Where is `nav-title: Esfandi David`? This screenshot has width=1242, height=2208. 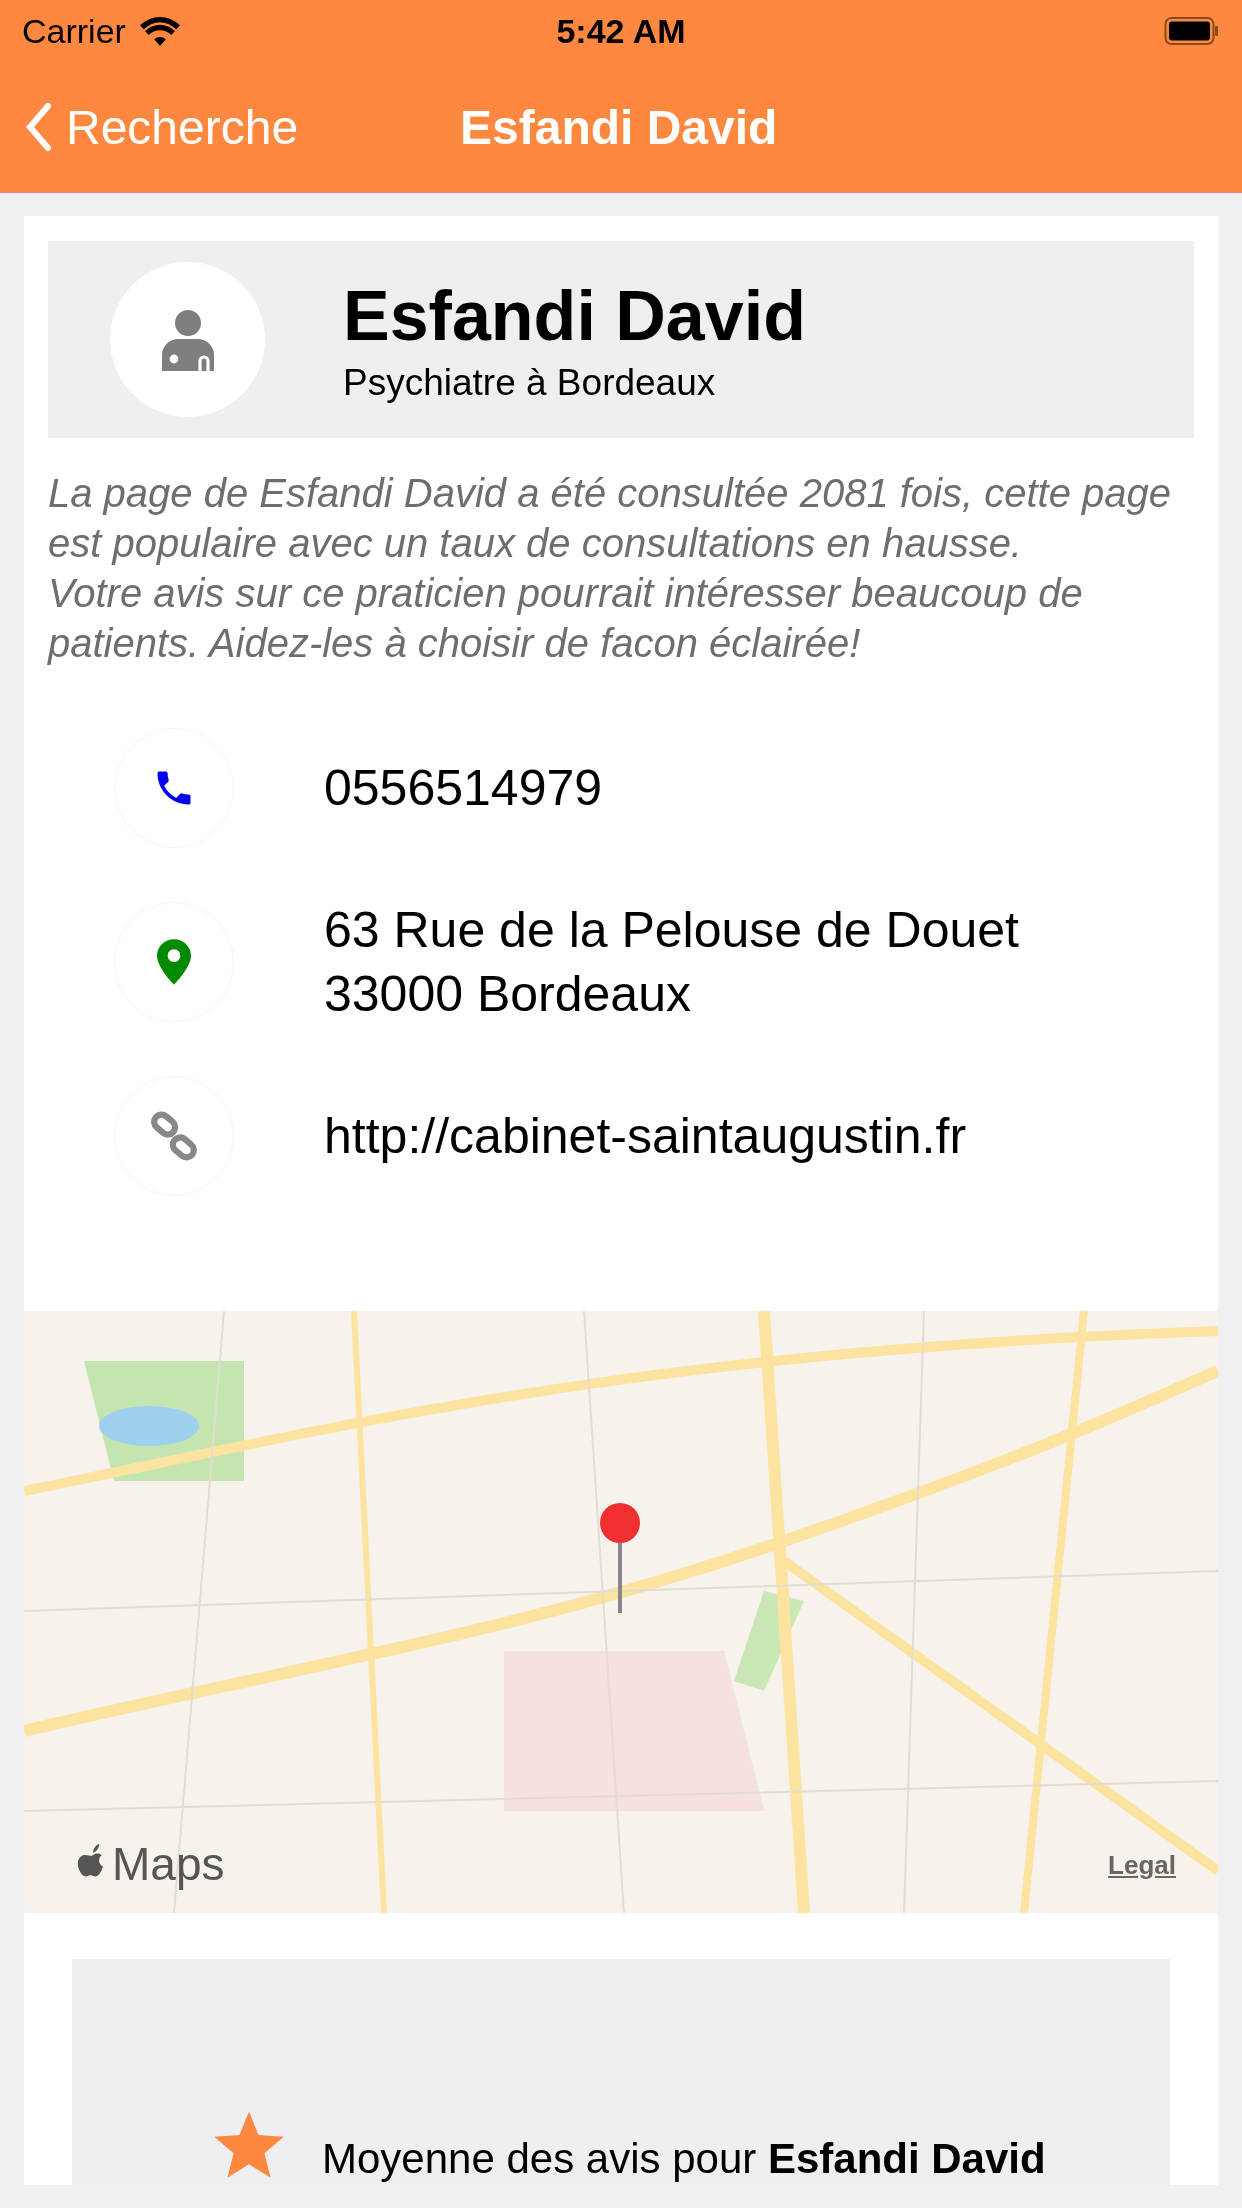
nav-title: Esfandi David is located at coordinates (619, 127).